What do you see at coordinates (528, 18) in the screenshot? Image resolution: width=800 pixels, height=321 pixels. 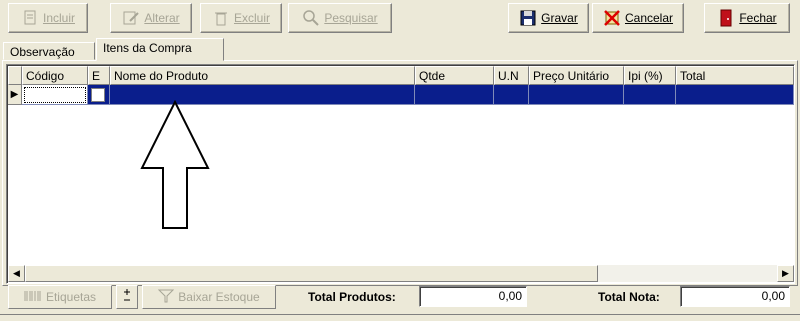 I see `save-icon` at bounding box center [528, 18].